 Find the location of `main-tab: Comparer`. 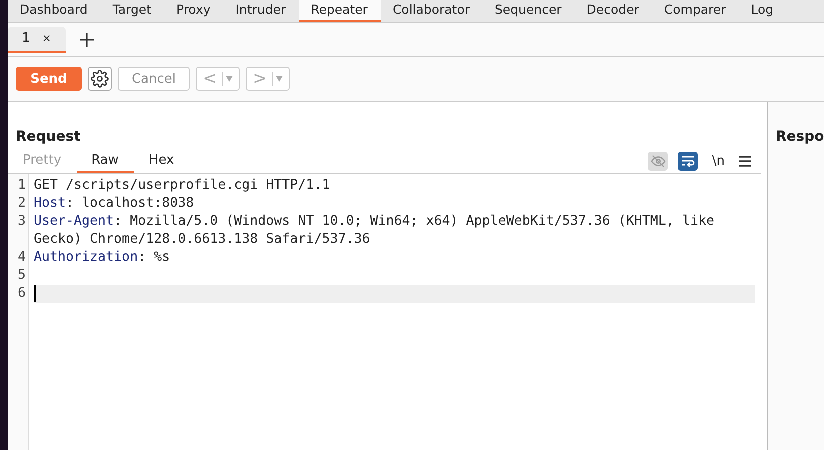

main-tab: Comparer is located at coordinates (696, 11).